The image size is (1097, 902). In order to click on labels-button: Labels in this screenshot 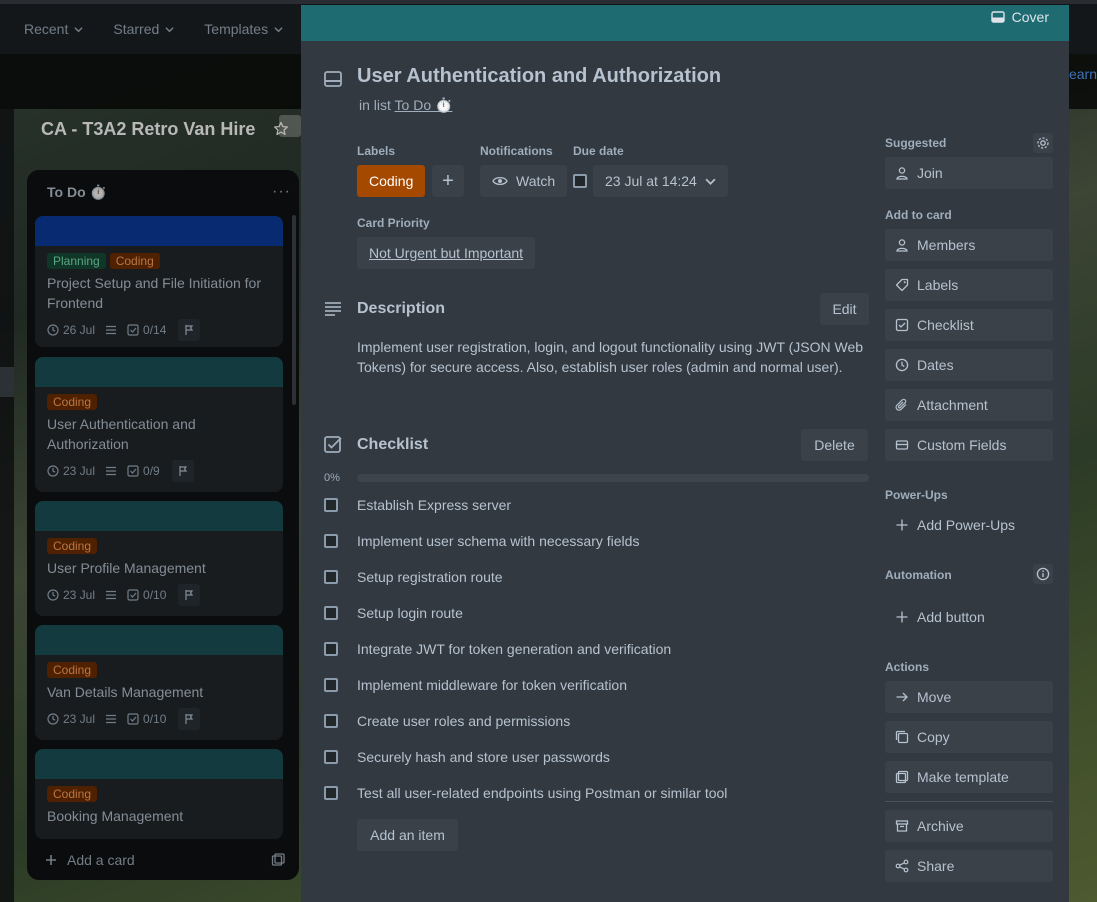, I will do `click(969, 285)`.